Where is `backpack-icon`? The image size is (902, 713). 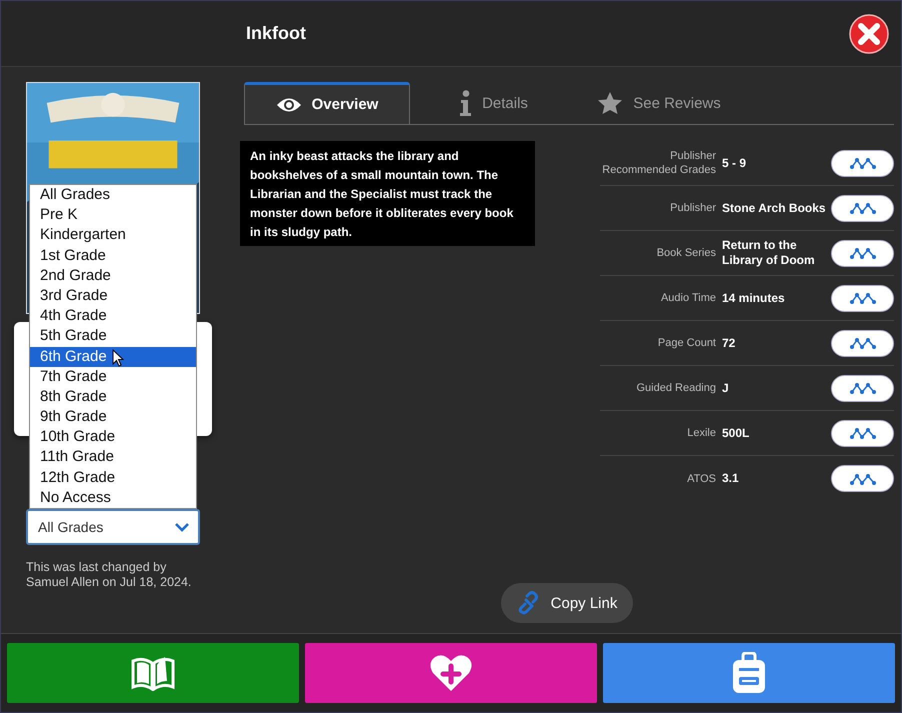 backpack-icon is located at coordinates (749, 673).